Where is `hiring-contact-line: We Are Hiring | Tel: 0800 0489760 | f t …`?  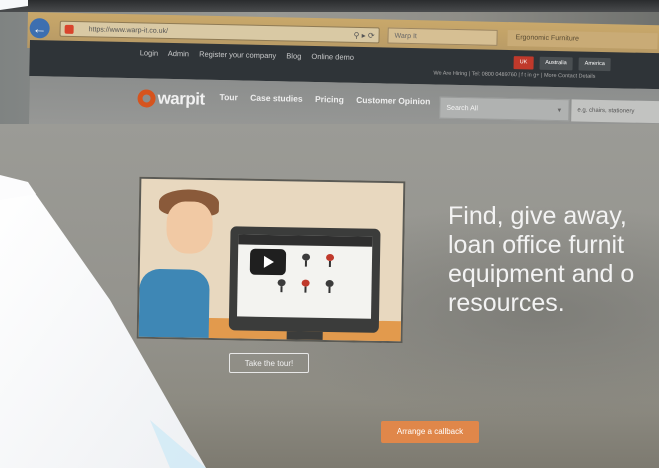 hiring-contact-line: We Are Hiring | Tel: 0800 0489760 | f t … is located at coordinates (514, 75).